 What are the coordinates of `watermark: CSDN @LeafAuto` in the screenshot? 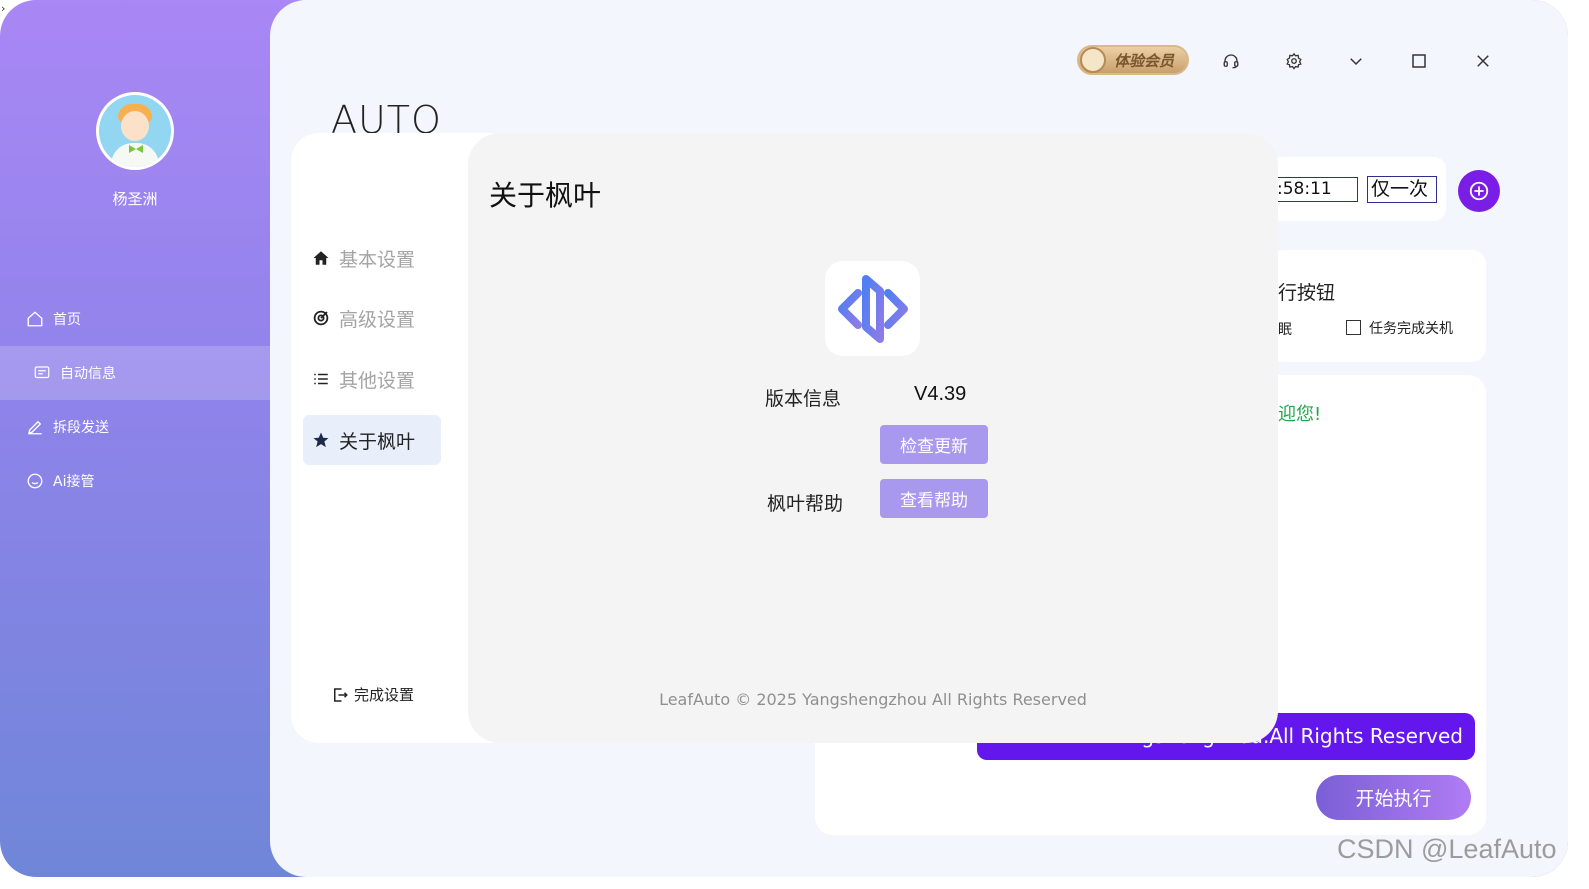 It's located at (1447, 849).